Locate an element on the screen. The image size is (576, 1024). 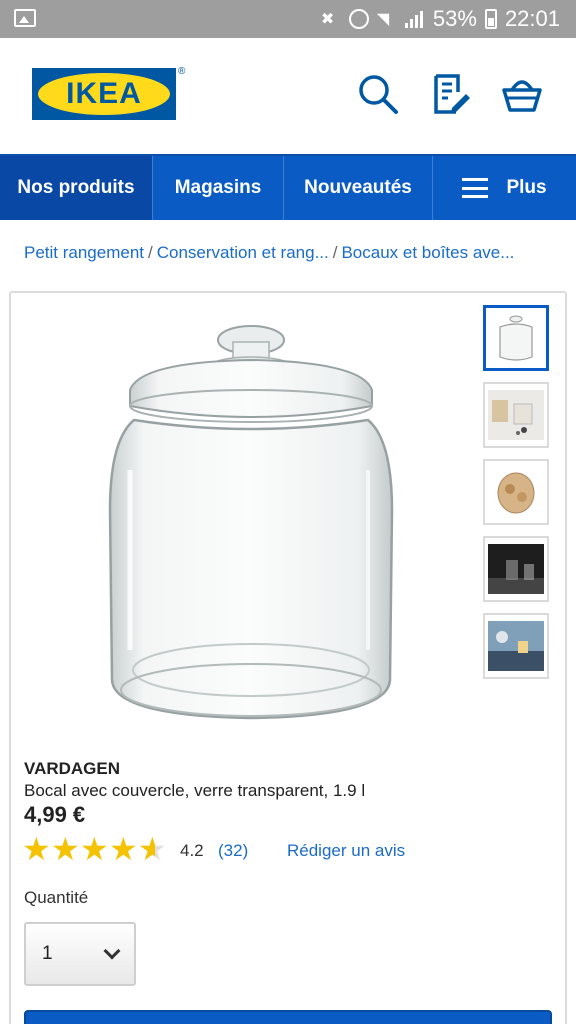
product-name: VARDAGEN is located at coordinates (72, 768).